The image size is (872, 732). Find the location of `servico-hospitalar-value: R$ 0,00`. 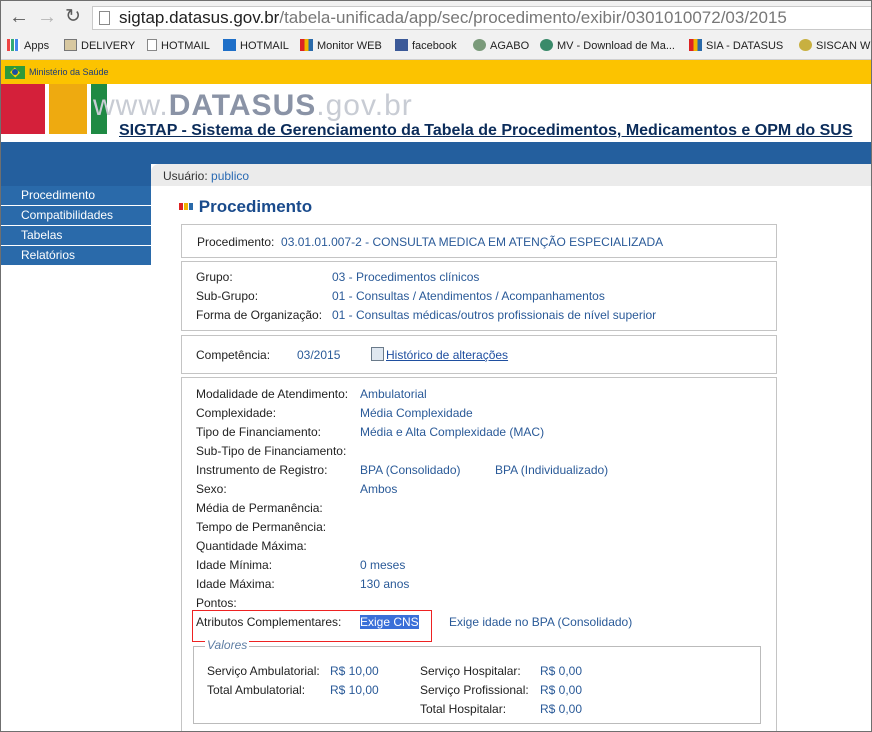

servico-hospitalar-value: R$ 0,00 is located at coordinates (561, 671).